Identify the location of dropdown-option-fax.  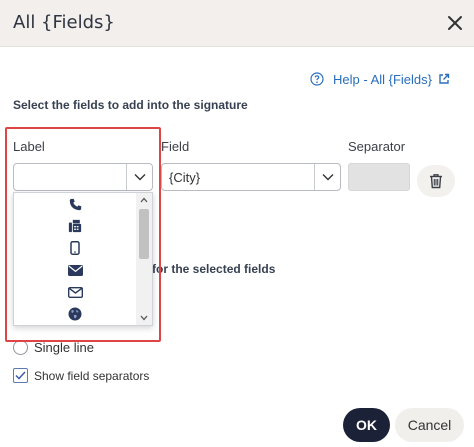
(75, 226).